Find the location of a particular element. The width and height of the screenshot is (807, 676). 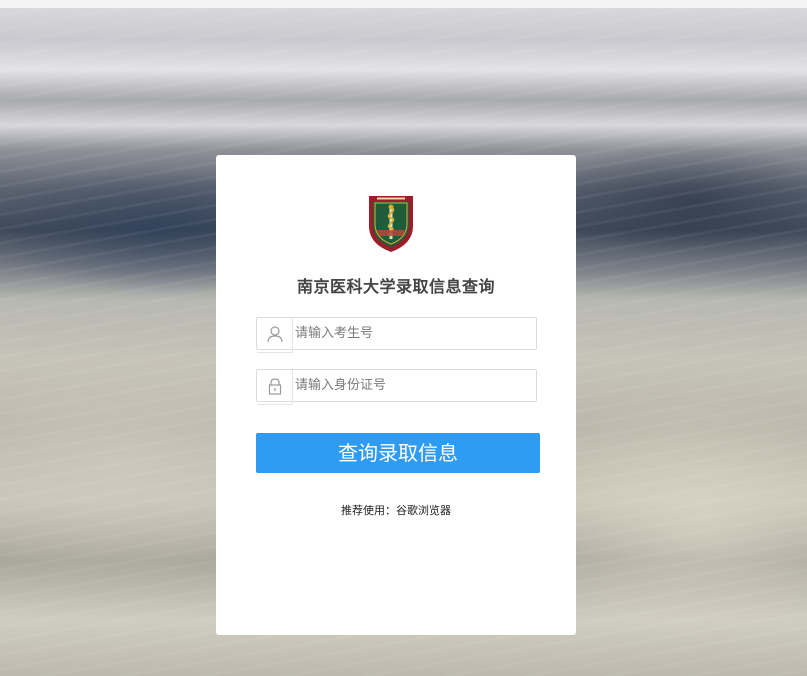

id-number-field is located at coordinates (396, 387).